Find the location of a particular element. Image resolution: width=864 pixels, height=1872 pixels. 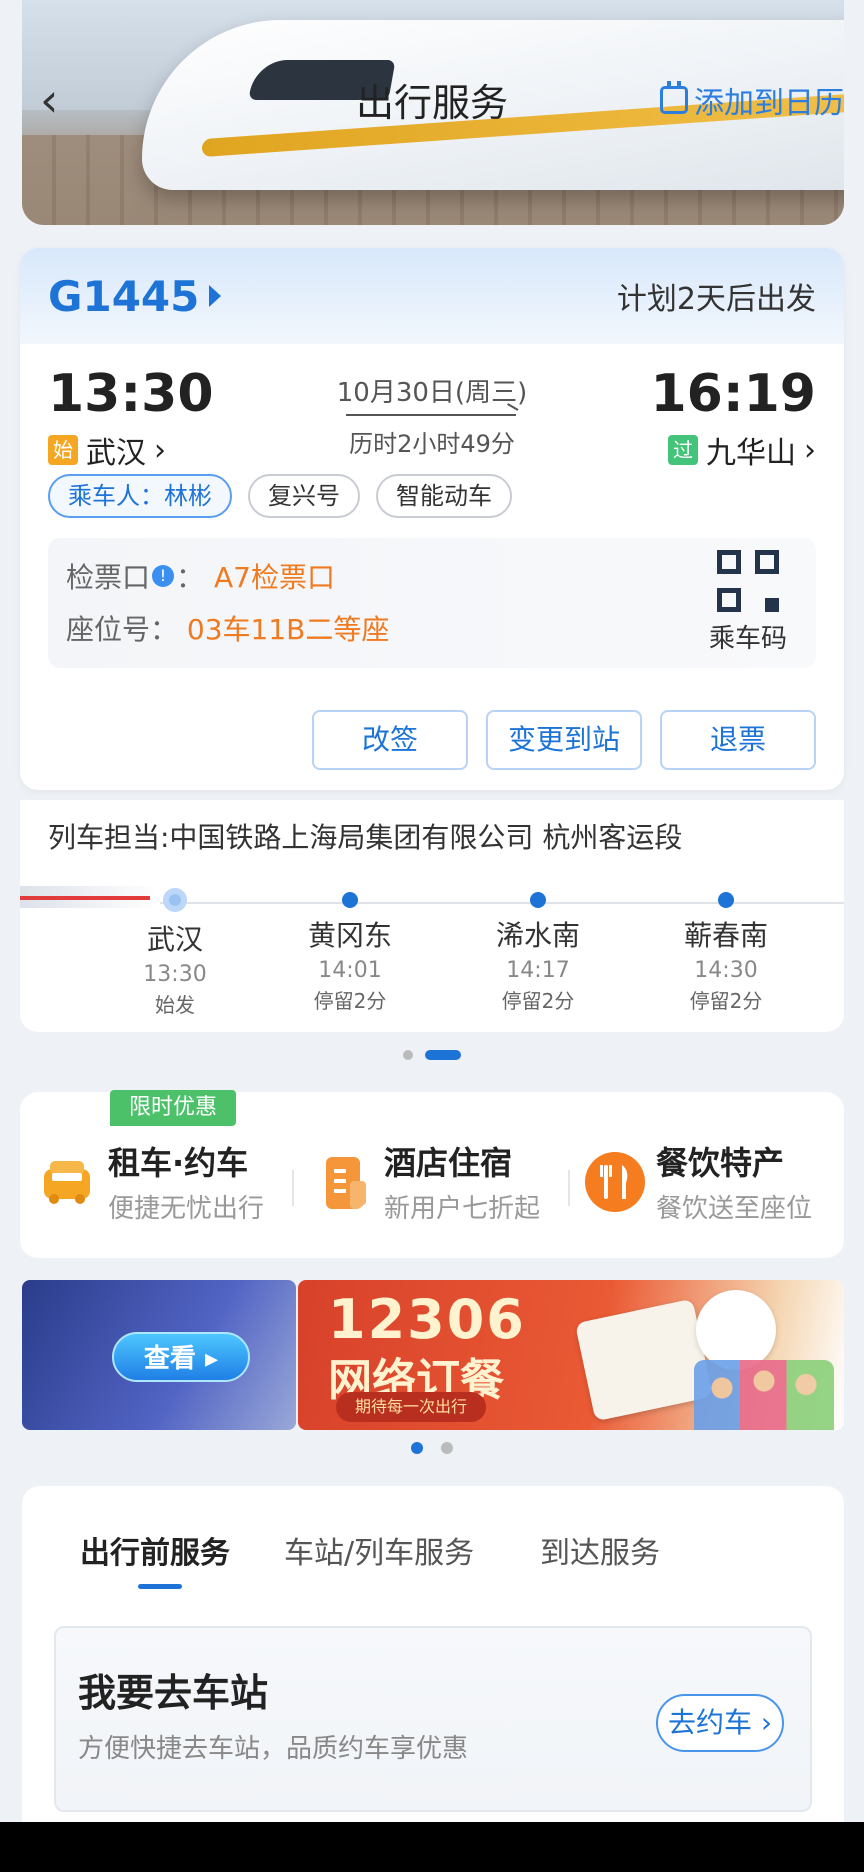

book-car-button: 去约车 › is located at coordinates (720, 1723).